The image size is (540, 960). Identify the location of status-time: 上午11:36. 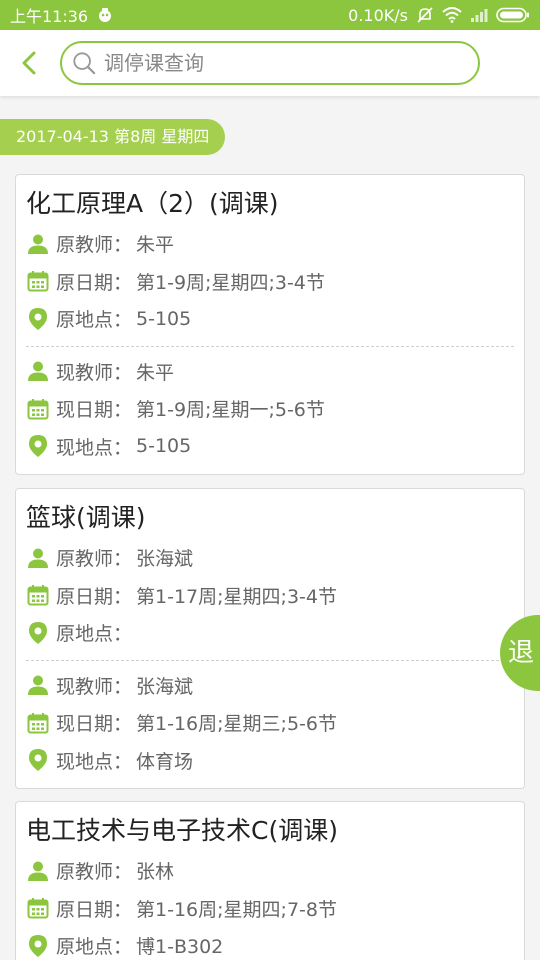
(49, 16).